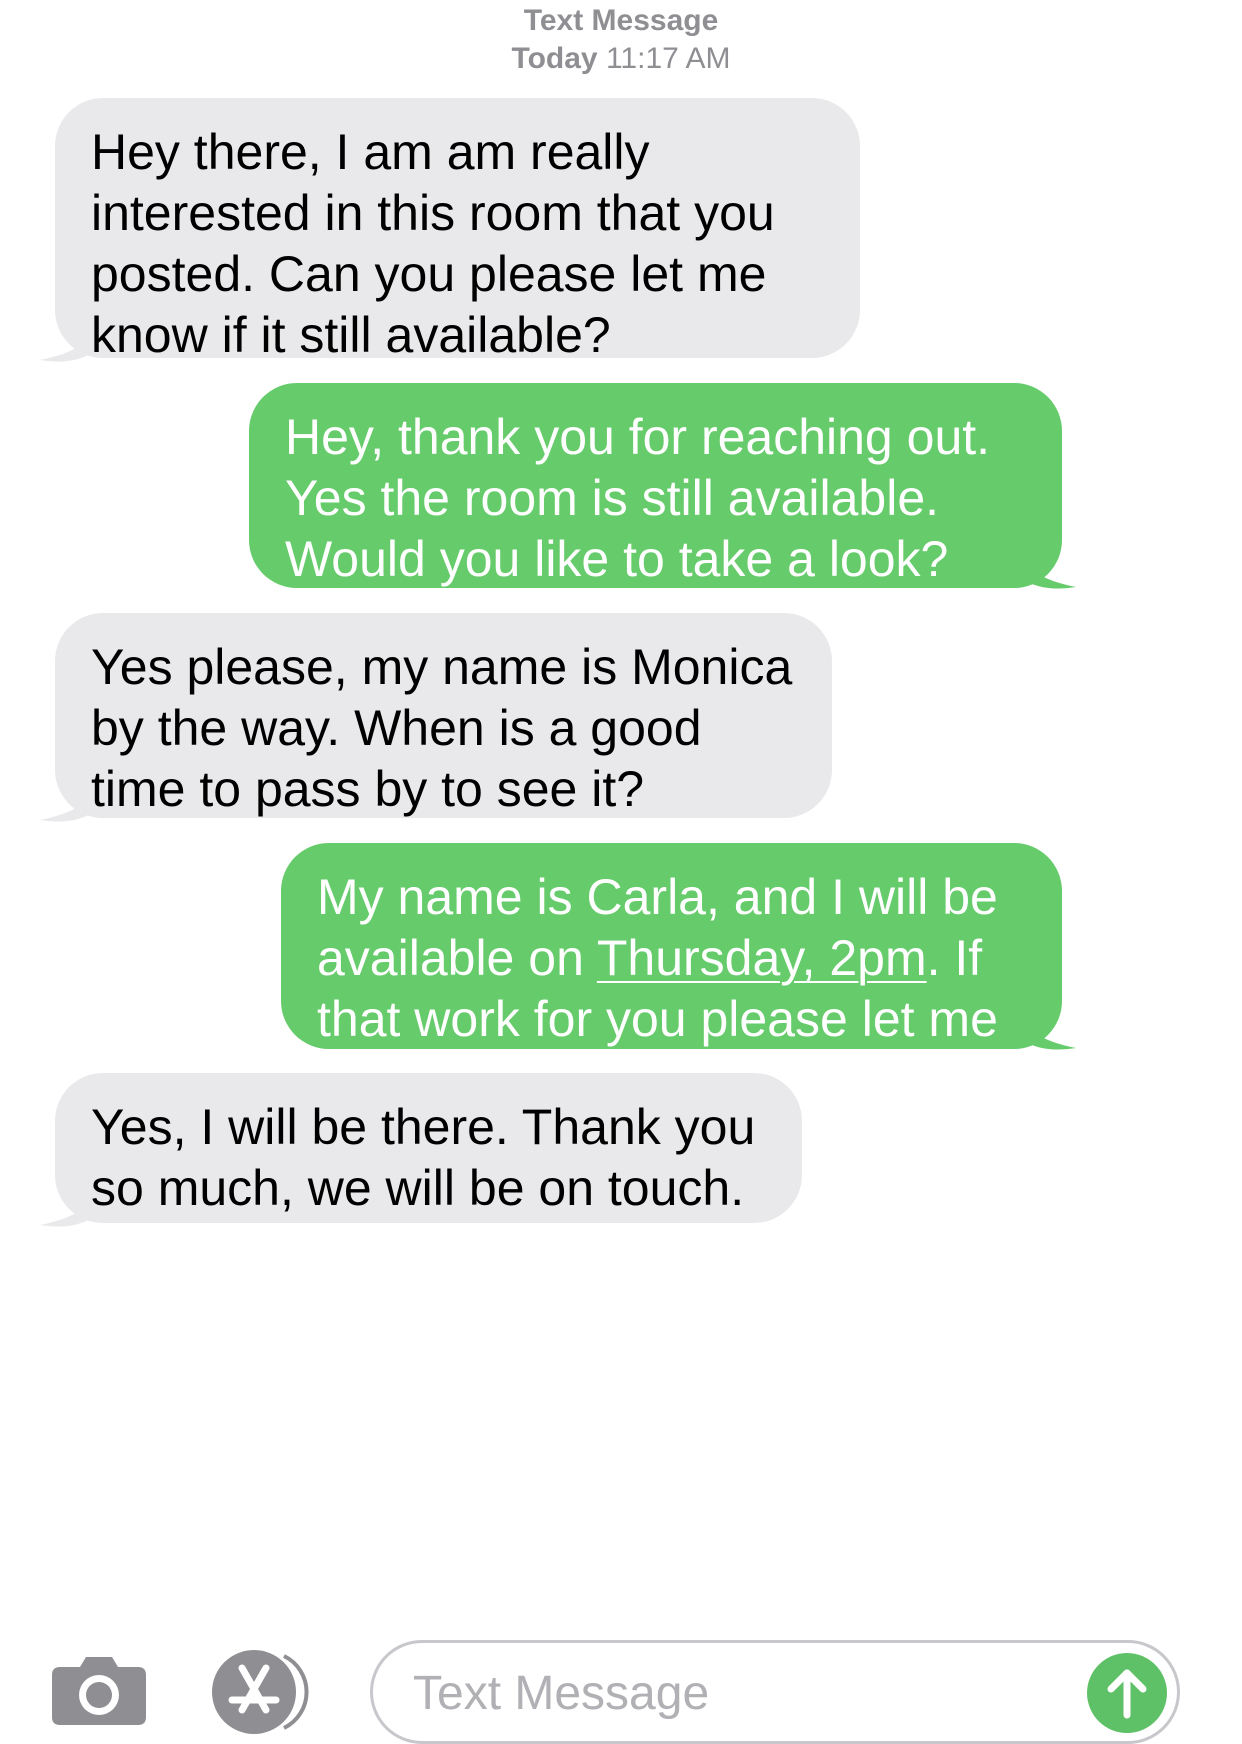 Image resolution: width=1242 pixels, height=1744 pixels. Describe the element at coordinates (762, 958) in the screenshot. I see `date-time-link: Thursday, 2pm` at that location.